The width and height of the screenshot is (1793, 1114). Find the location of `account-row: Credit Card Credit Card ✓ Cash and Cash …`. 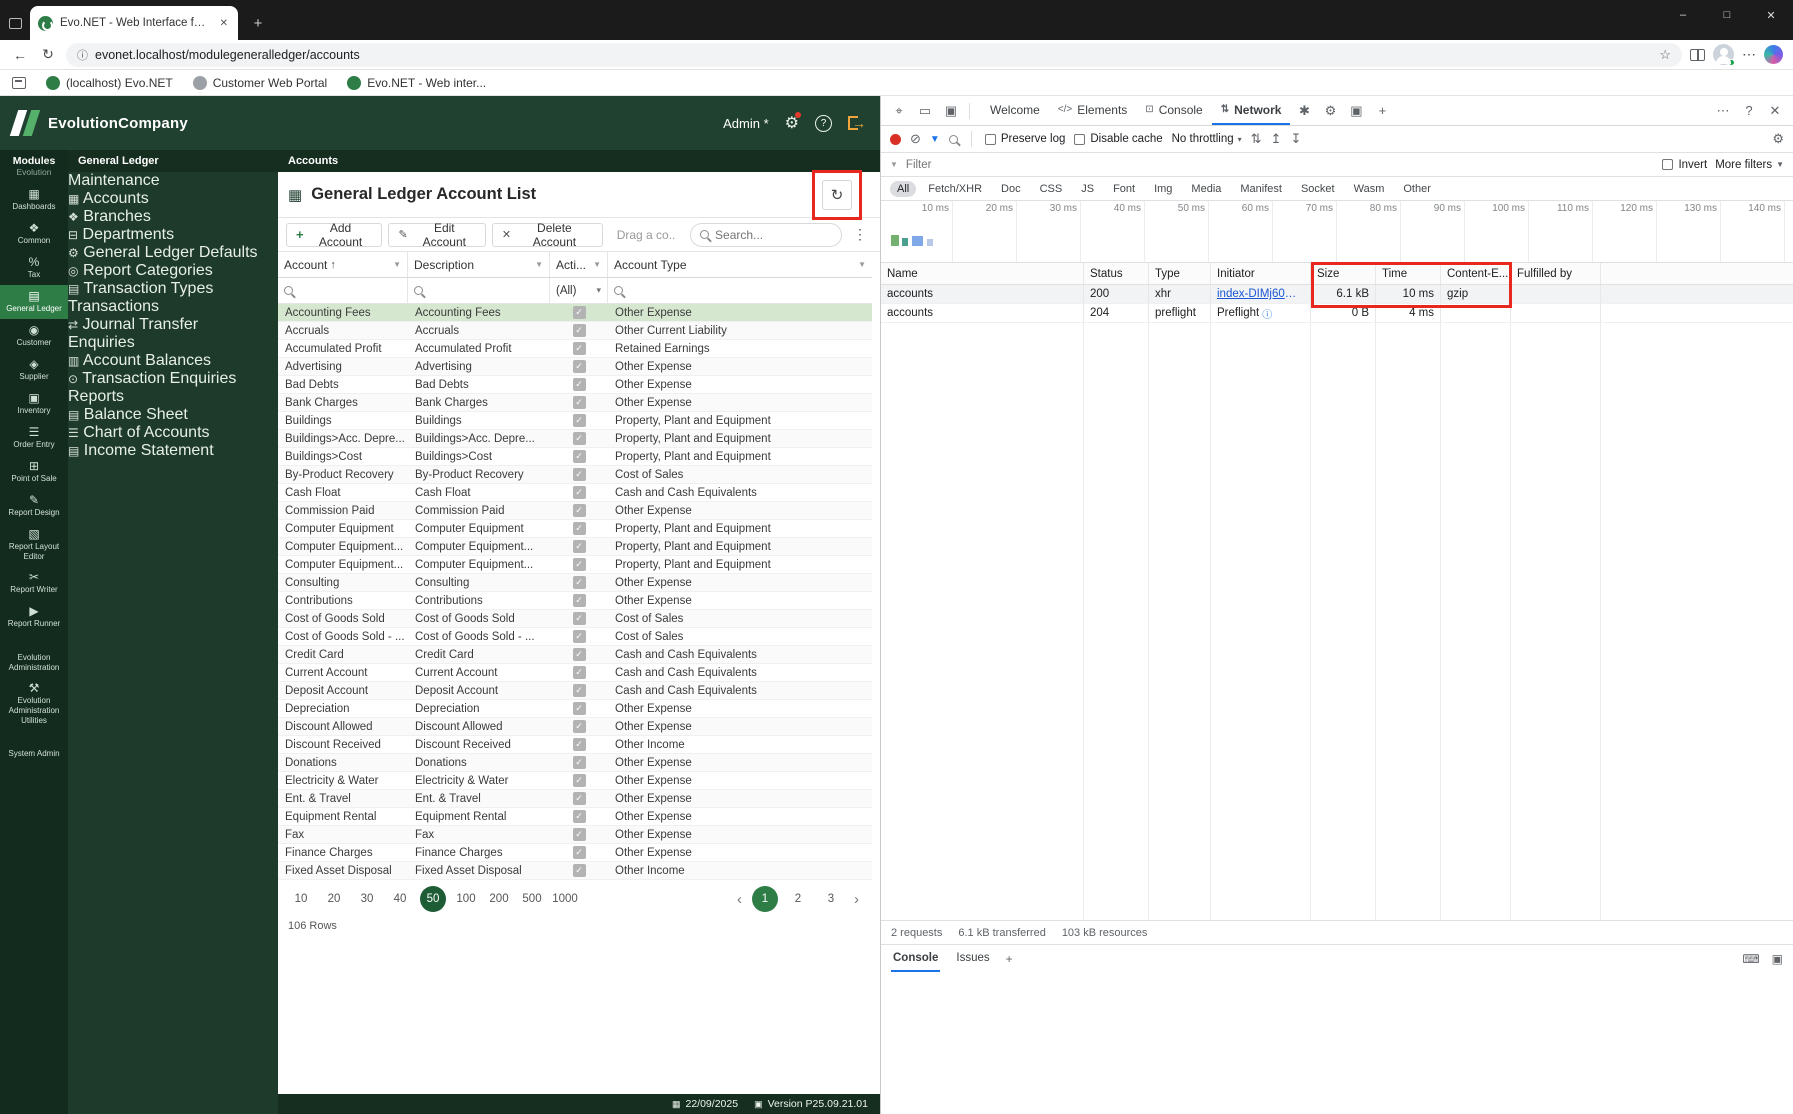

account-row: Credit Card Credit Card ✓ Cash and Cash … is located at coordinates (575, 655).